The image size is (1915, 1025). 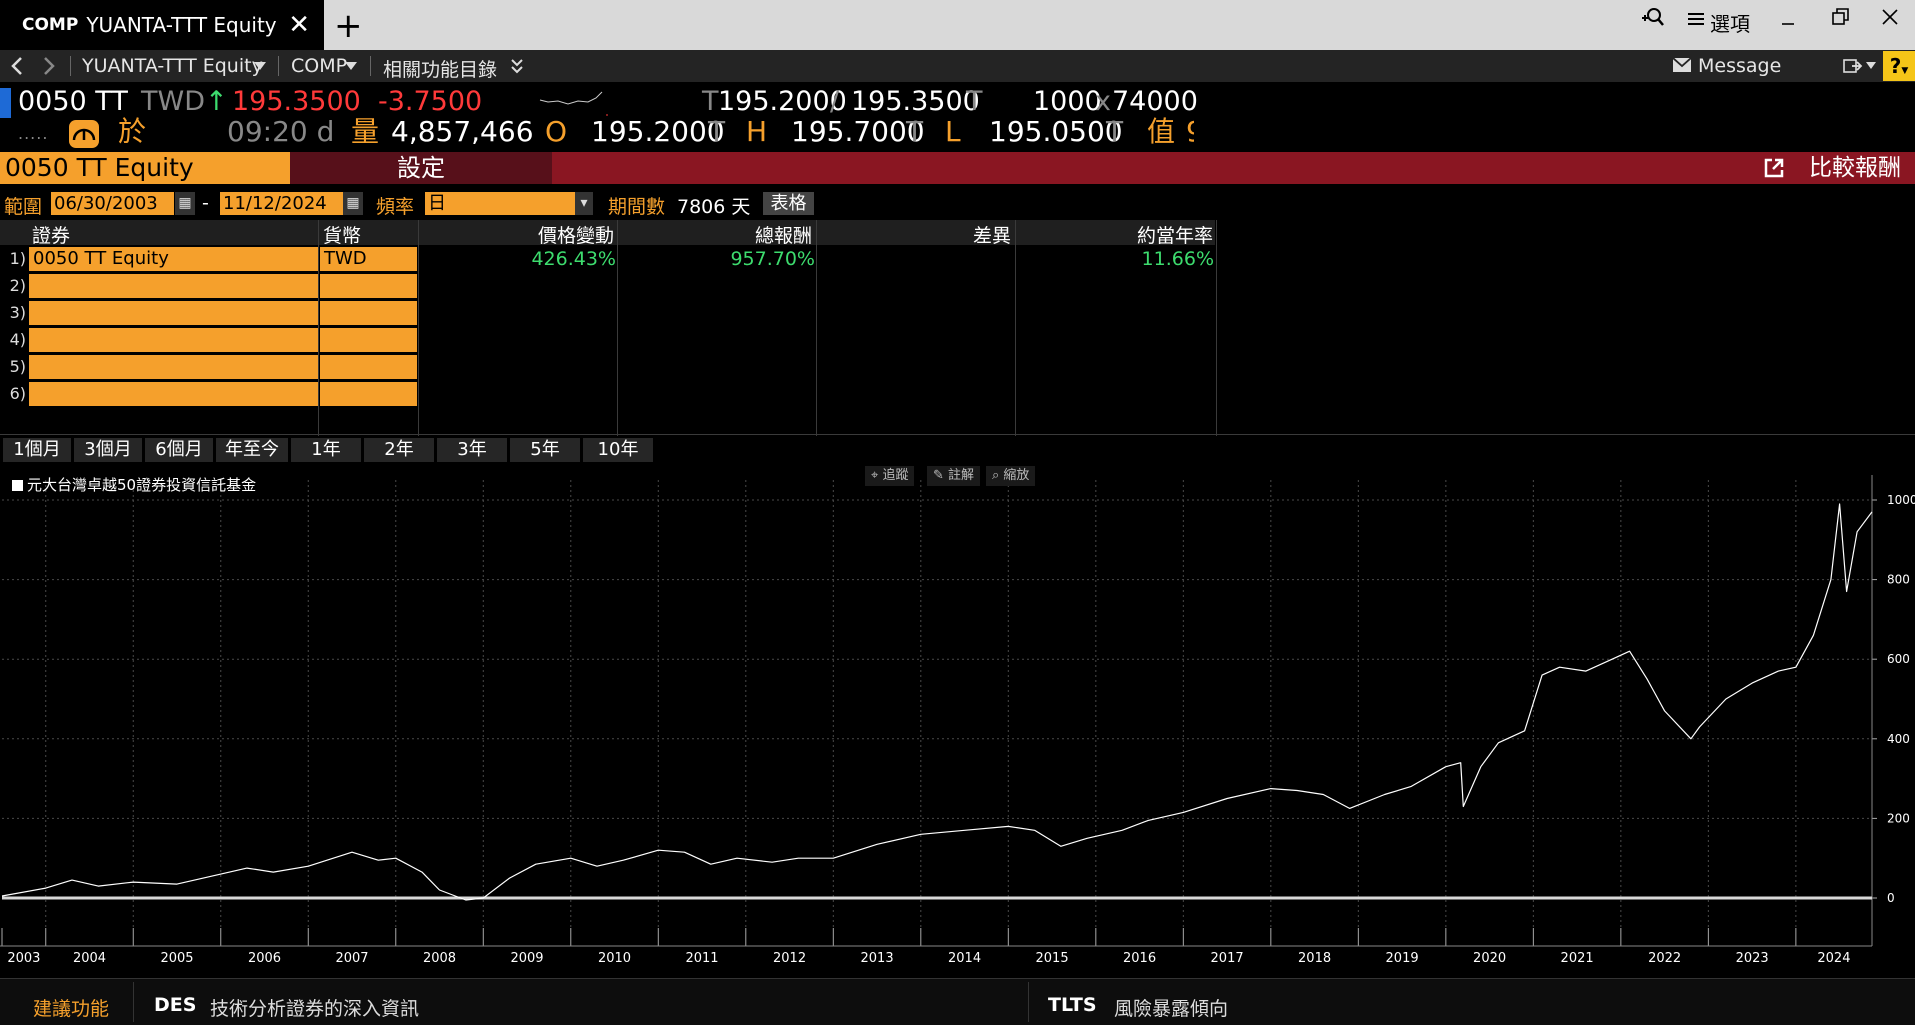 What do you see at coordinates (517, 66) in the screenshot?
I see `double-chevron-down-icon` at bounding box center [517, 66].